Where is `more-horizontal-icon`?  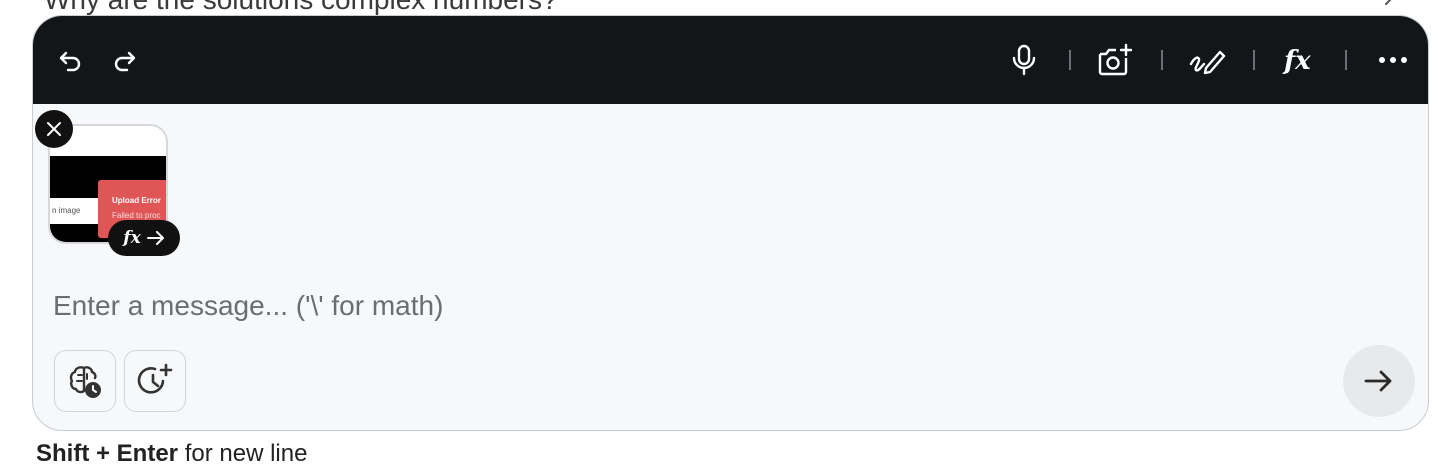 more-horizontal-icon is located at coordinates (1393, 60).